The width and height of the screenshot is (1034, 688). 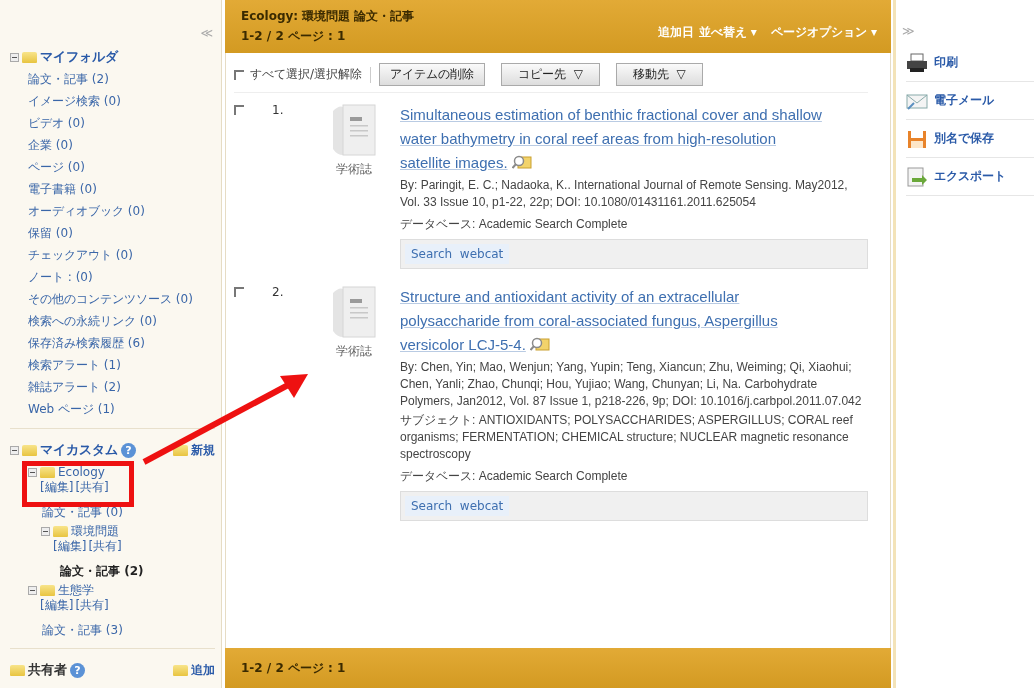 What do you see at coordinates (970, 176) in the screenshot?
I see `action-link: エクスポート` at bounding box center [970, 176].